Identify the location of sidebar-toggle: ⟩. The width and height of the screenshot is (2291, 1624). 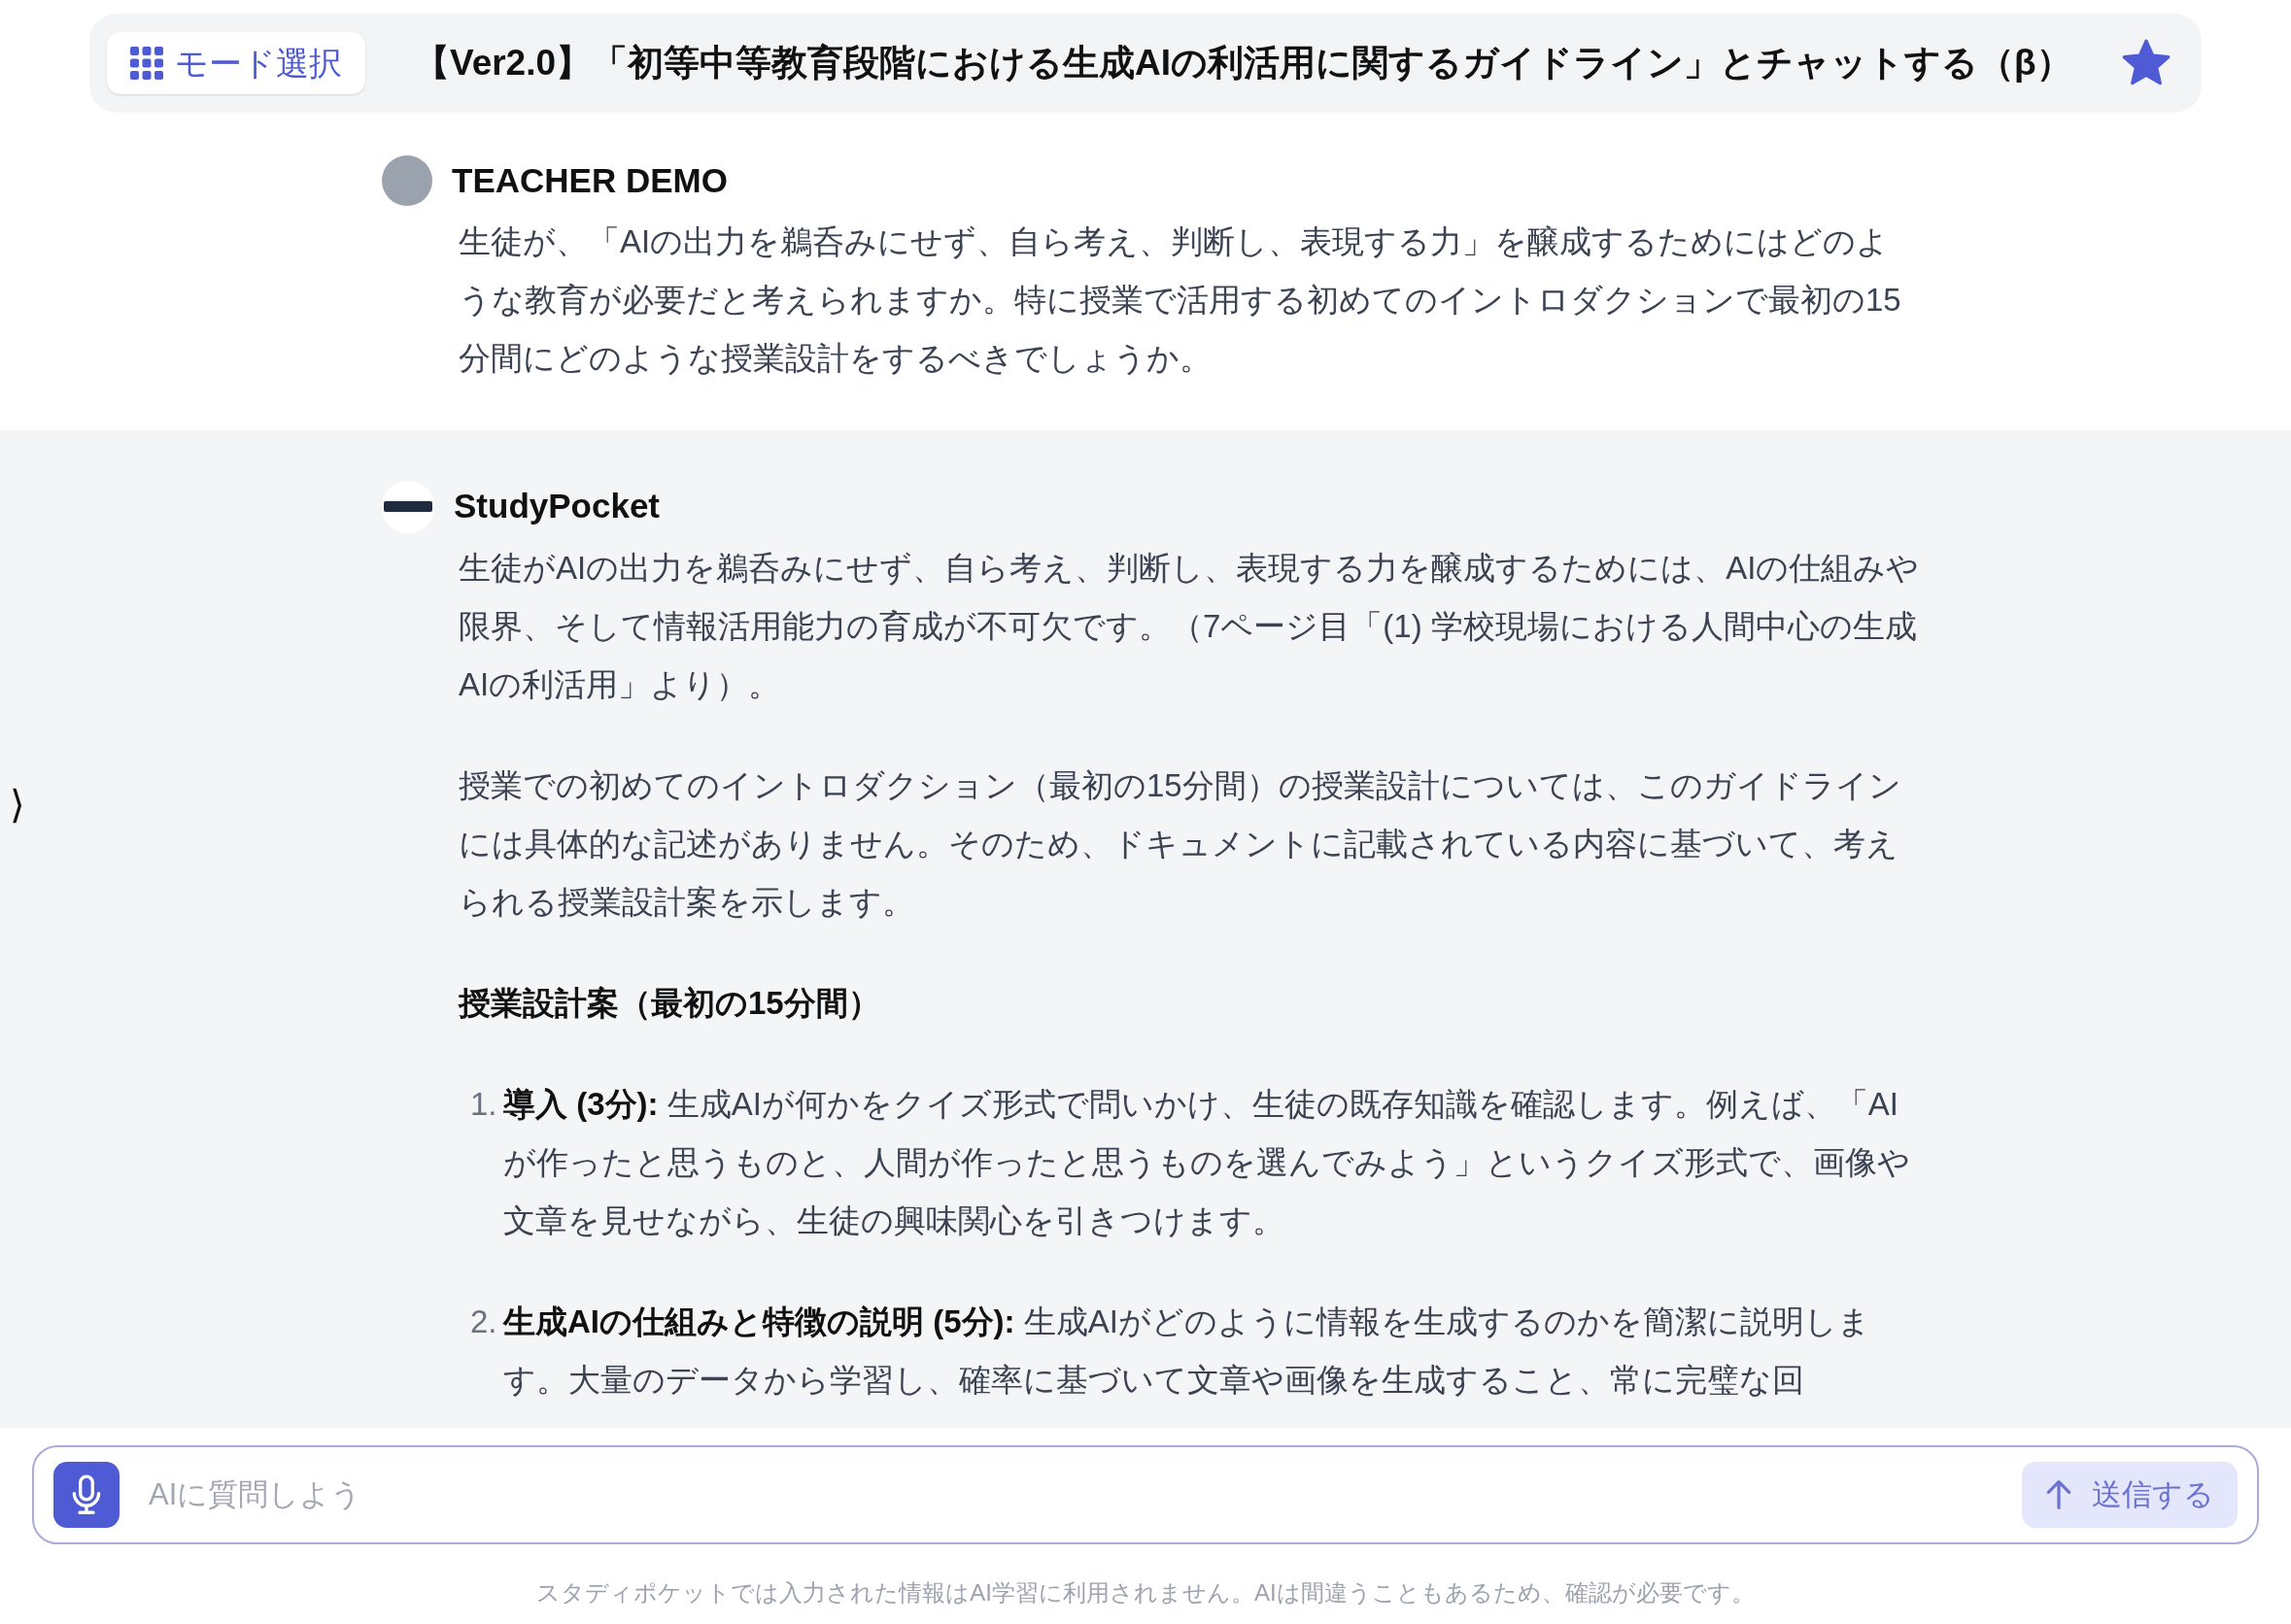
(17, 804).